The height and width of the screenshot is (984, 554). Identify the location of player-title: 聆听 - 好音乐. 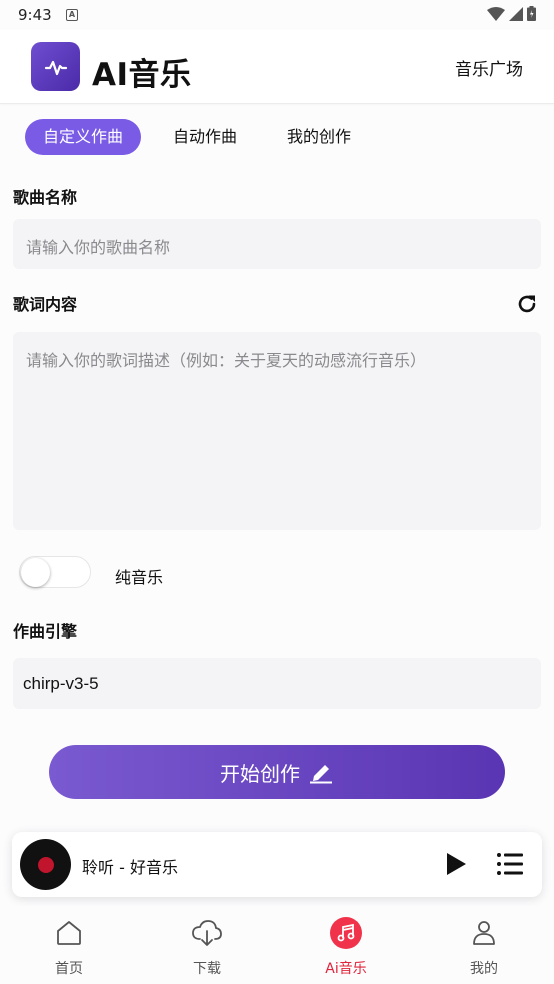
(130, 867).